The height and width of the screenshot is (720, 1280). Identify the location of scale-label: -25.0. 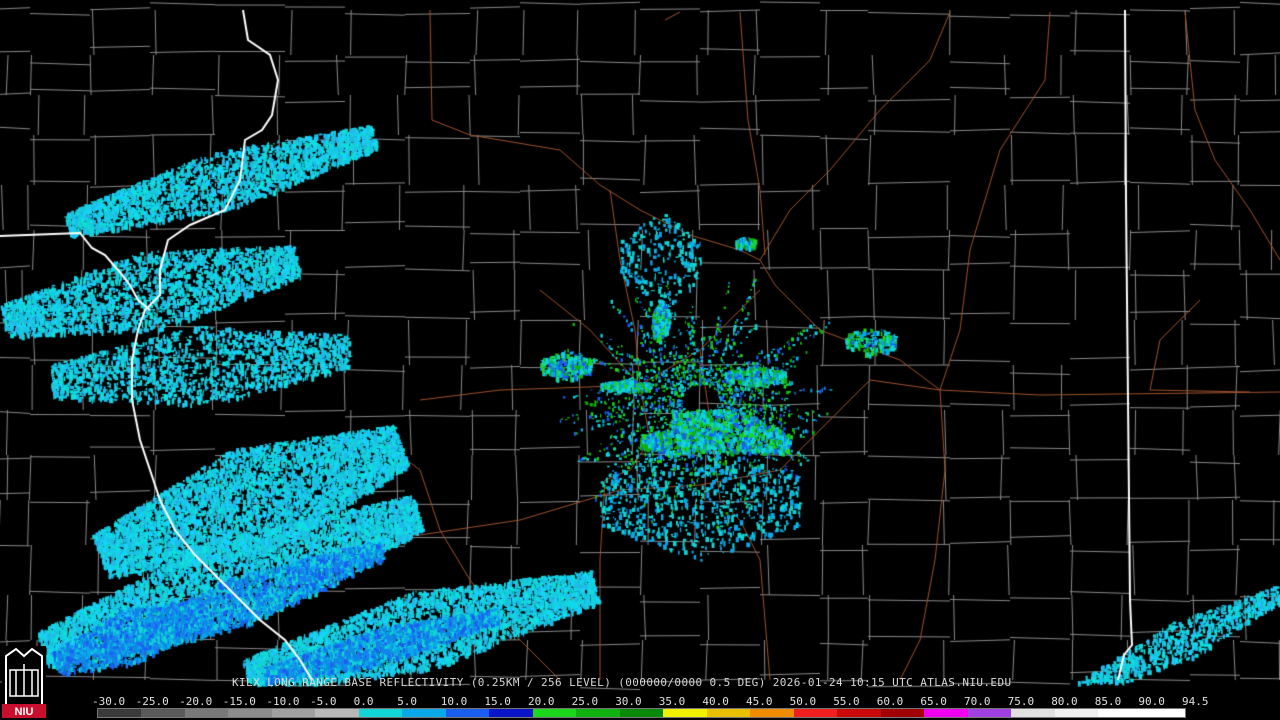
(152, 701).